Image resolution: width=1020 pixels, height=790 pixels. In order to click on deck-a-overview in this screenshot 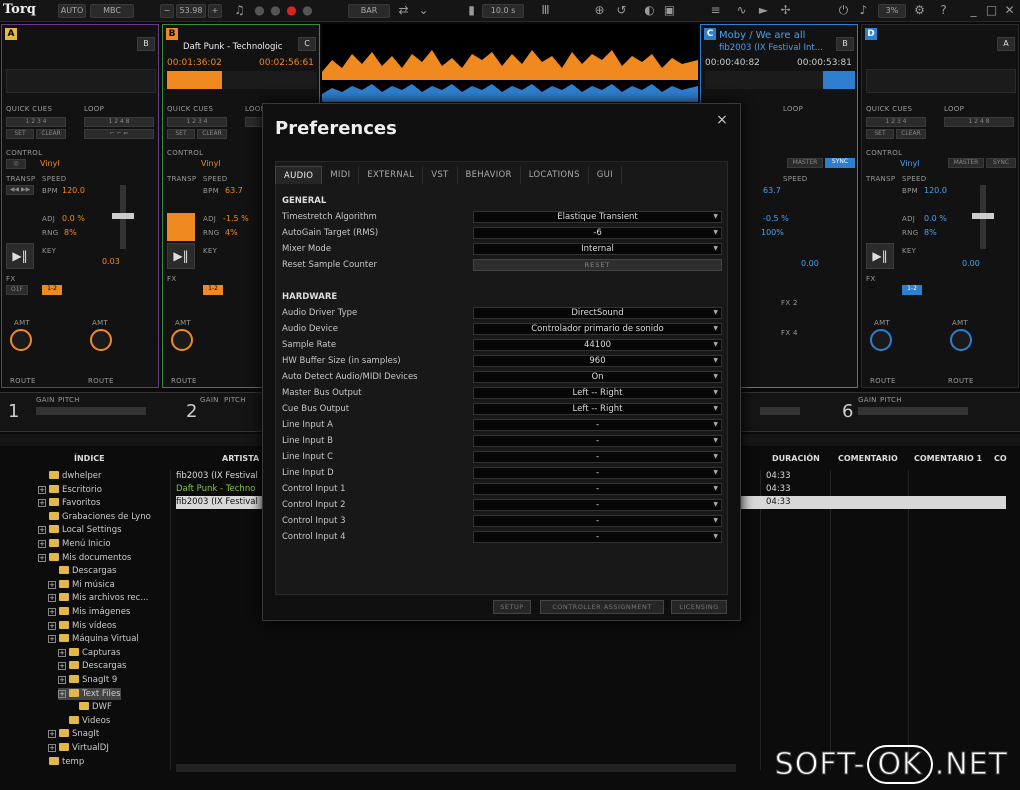, I will do `click(81, 81)`.